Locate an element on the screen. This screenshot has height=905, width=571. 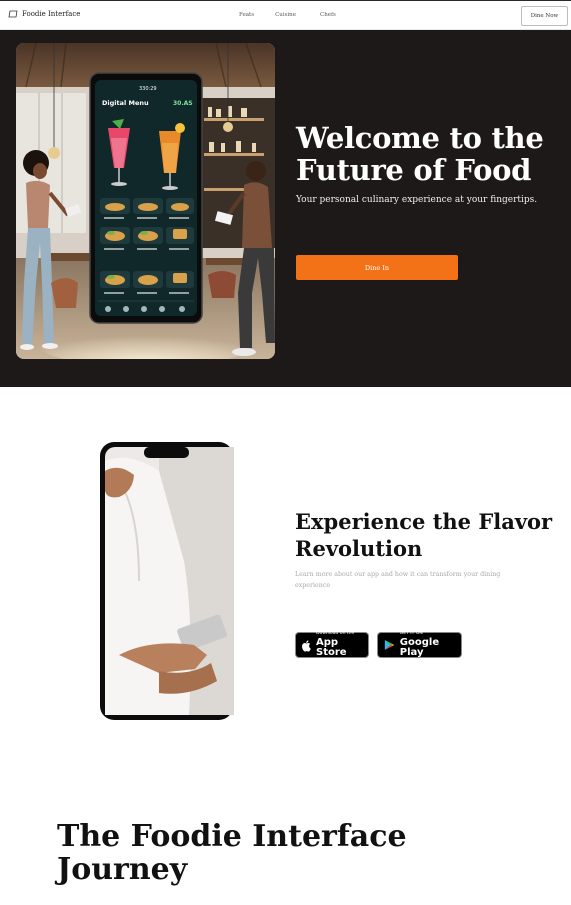
nav-link-feats: Feats is located at coordinates (246, 15).